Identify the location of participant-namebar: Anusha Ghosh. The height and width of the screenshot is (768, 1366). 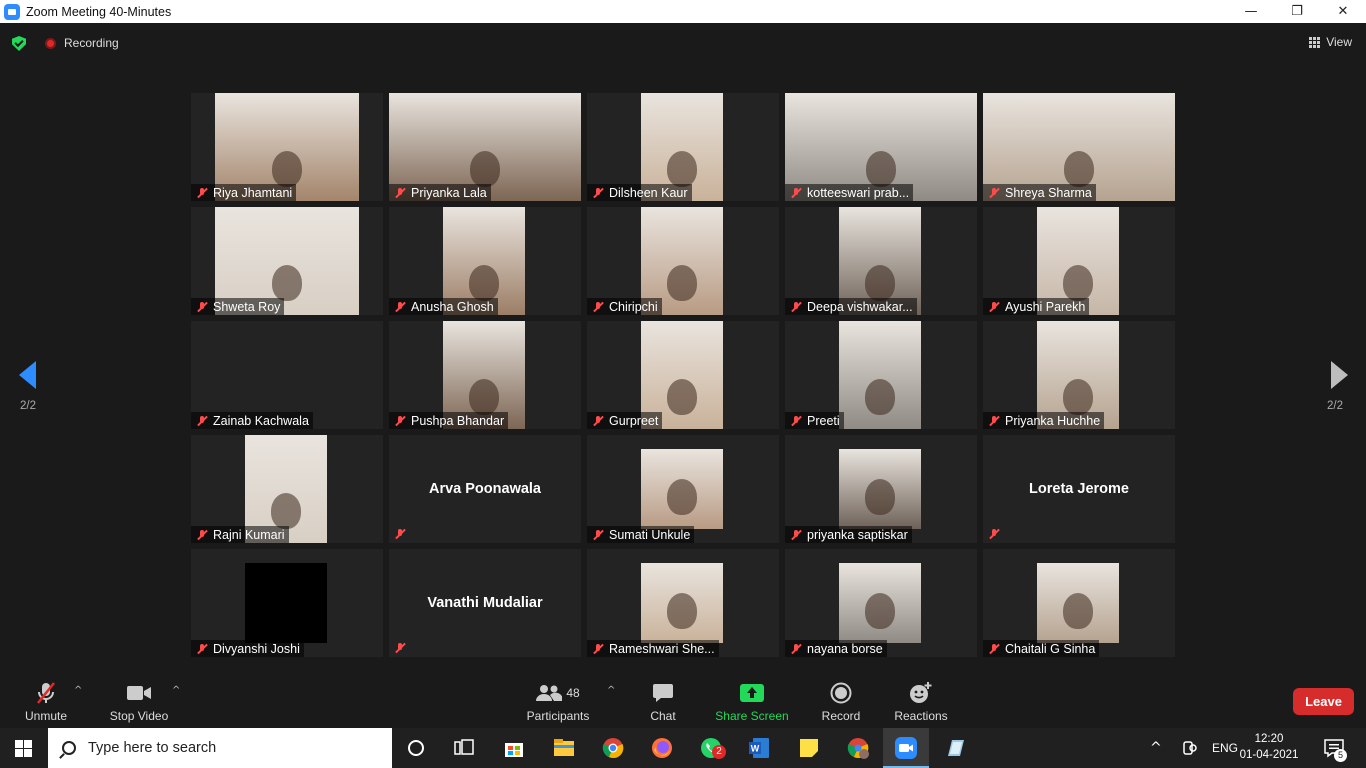
(443, 306).